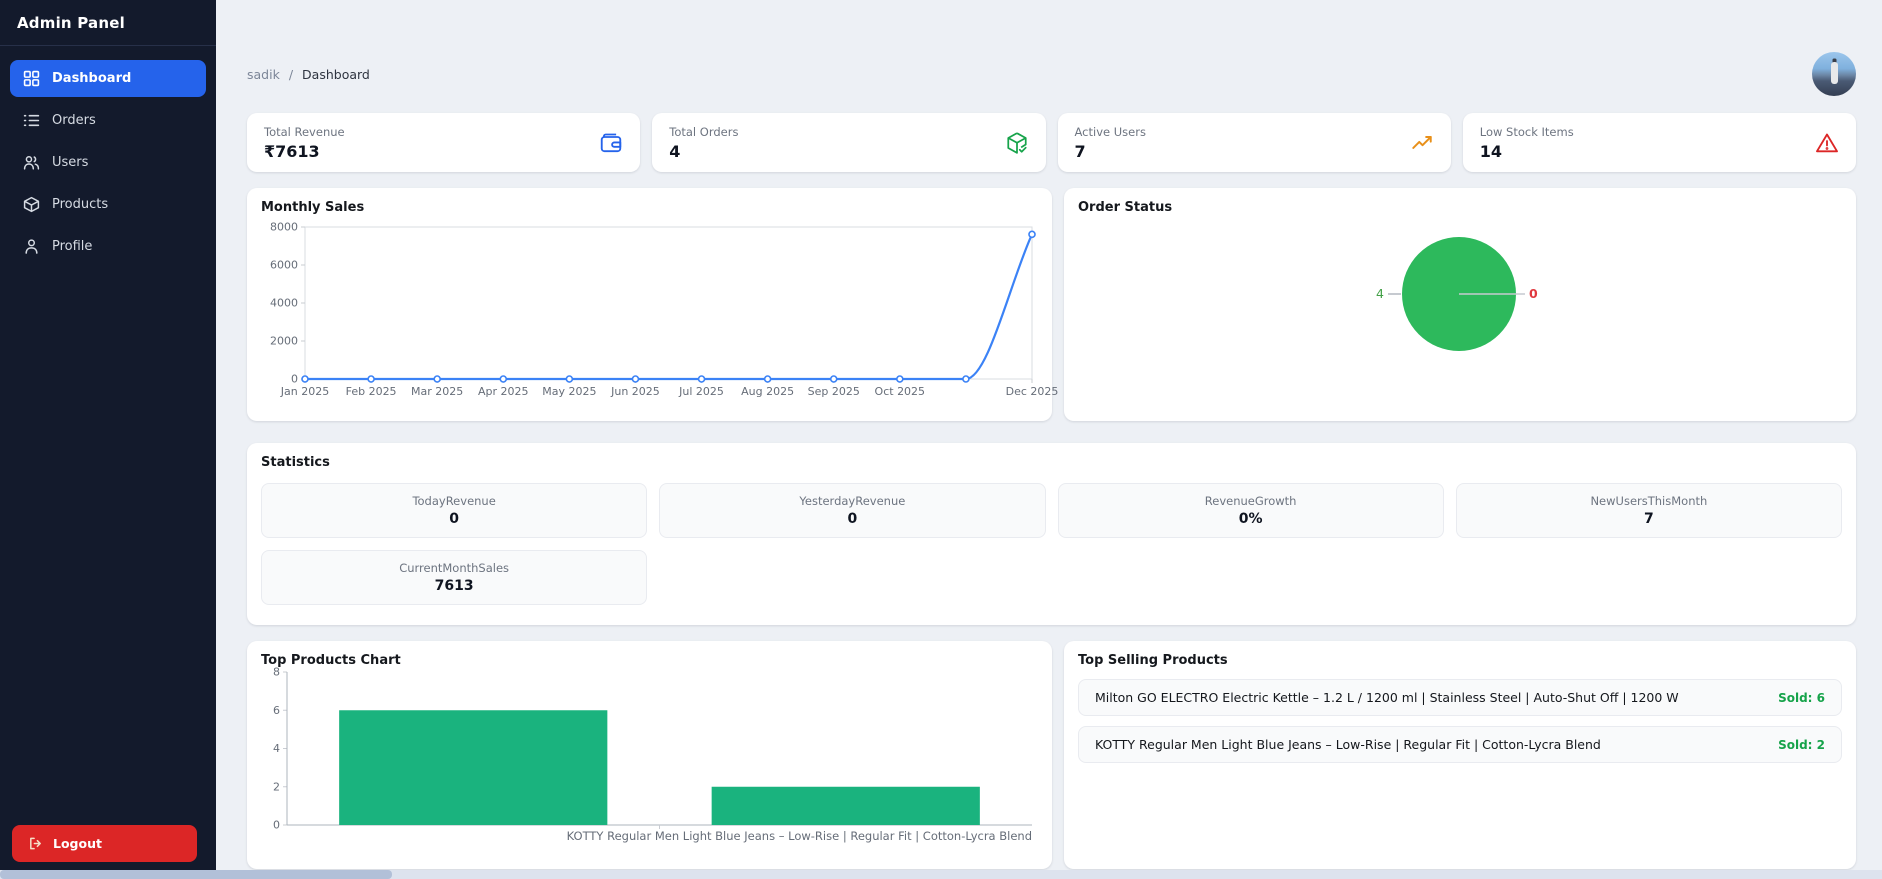 The width and height of the screenshot is (1882, 879). Describe the element at coordinates (635, 391) in the screenshot. I see `svg-text: Jun 2025` at that location.